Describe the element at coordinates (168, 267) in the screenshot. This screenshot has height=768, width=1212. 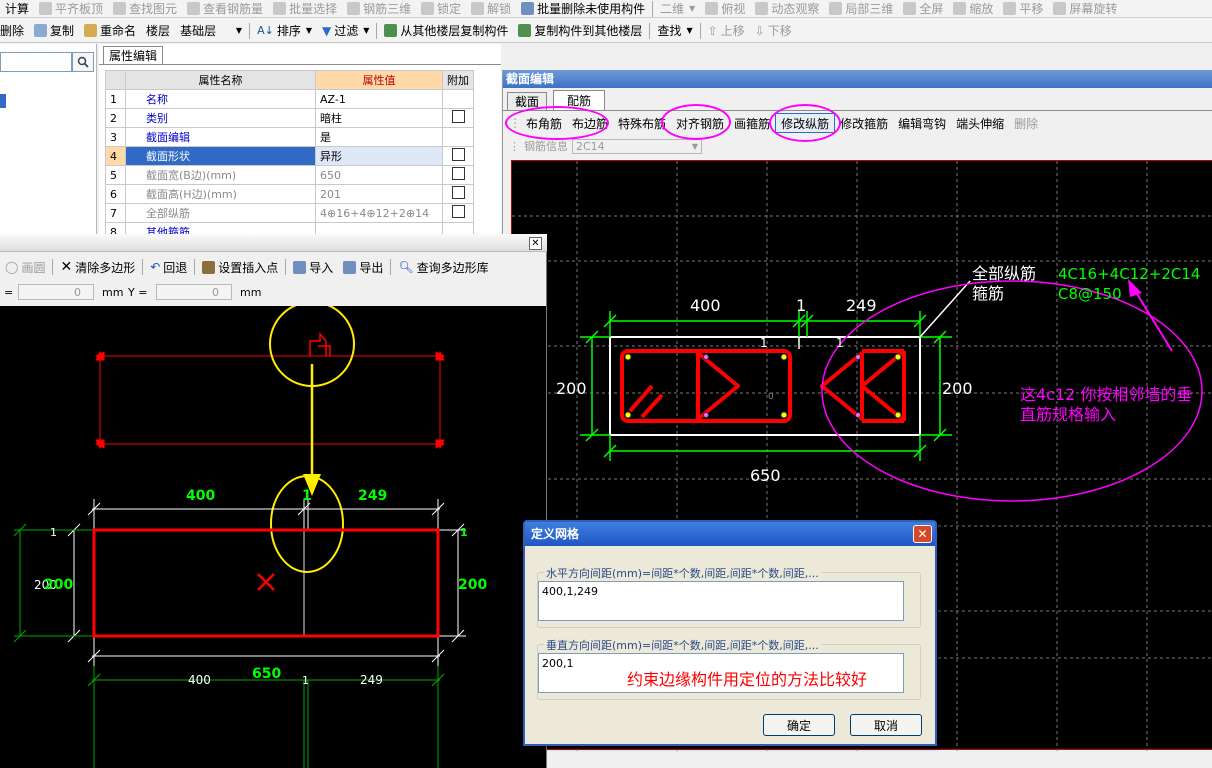
I see `undo-button: ↶ 回退` at that location.